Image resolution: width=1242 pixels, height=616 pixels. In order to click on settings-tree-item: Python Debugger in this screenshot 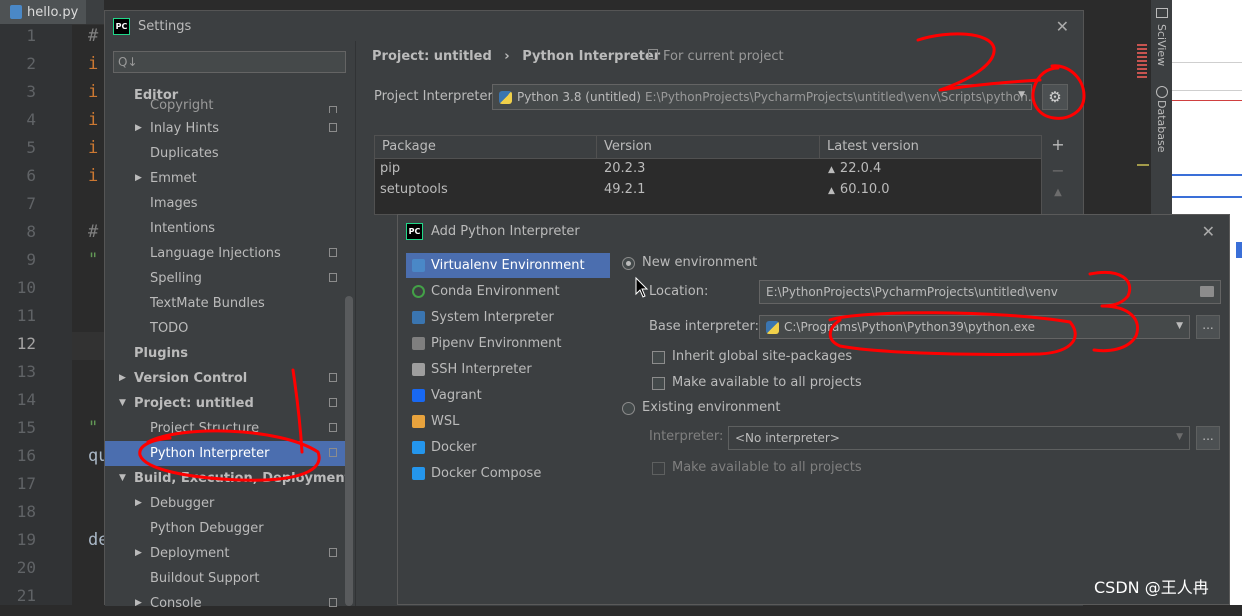, I will do `click(229, 528)`.